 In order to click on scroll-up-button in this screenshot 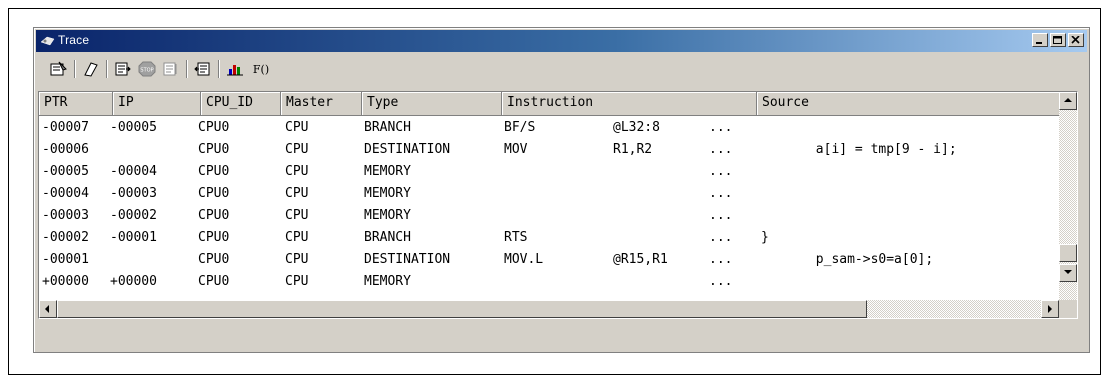, I will do `click(1068, 101)`.